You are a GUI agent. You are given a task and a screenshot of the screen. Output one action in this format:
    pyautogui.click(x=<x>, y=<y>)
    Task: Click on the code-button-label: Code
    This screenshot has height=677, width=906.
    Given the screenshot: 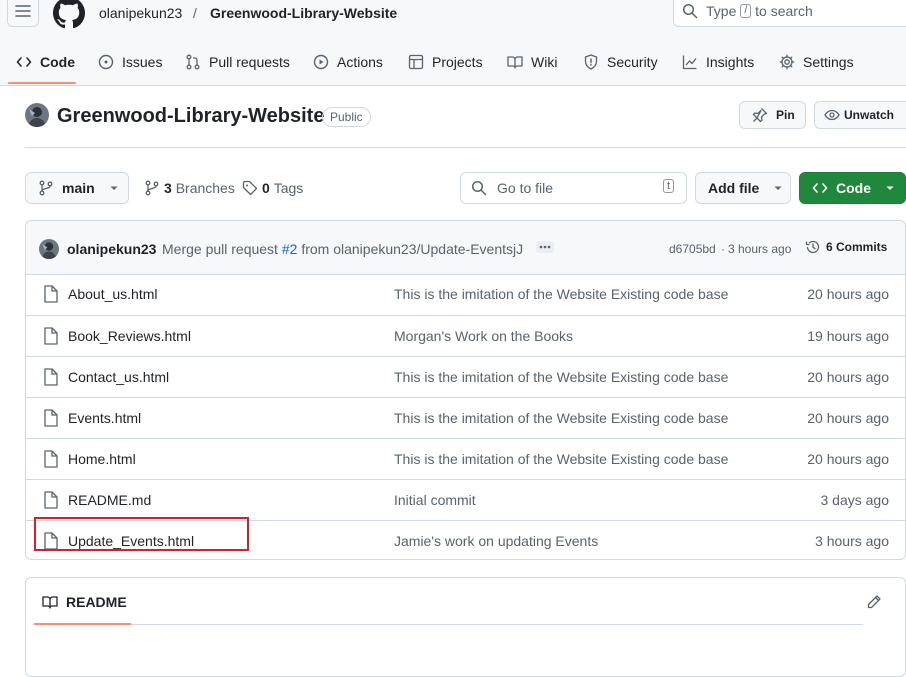 What is the action you would take?
    pyautogui.click(x=853, y=188)
    